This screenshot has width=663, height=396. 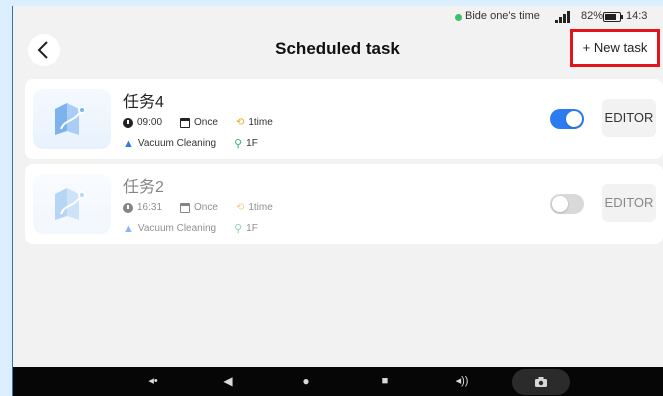 What do you see at coordinates (143, 187) in the screenshot?
I see `task-name: 任务2` at bounding box center [143, 187].